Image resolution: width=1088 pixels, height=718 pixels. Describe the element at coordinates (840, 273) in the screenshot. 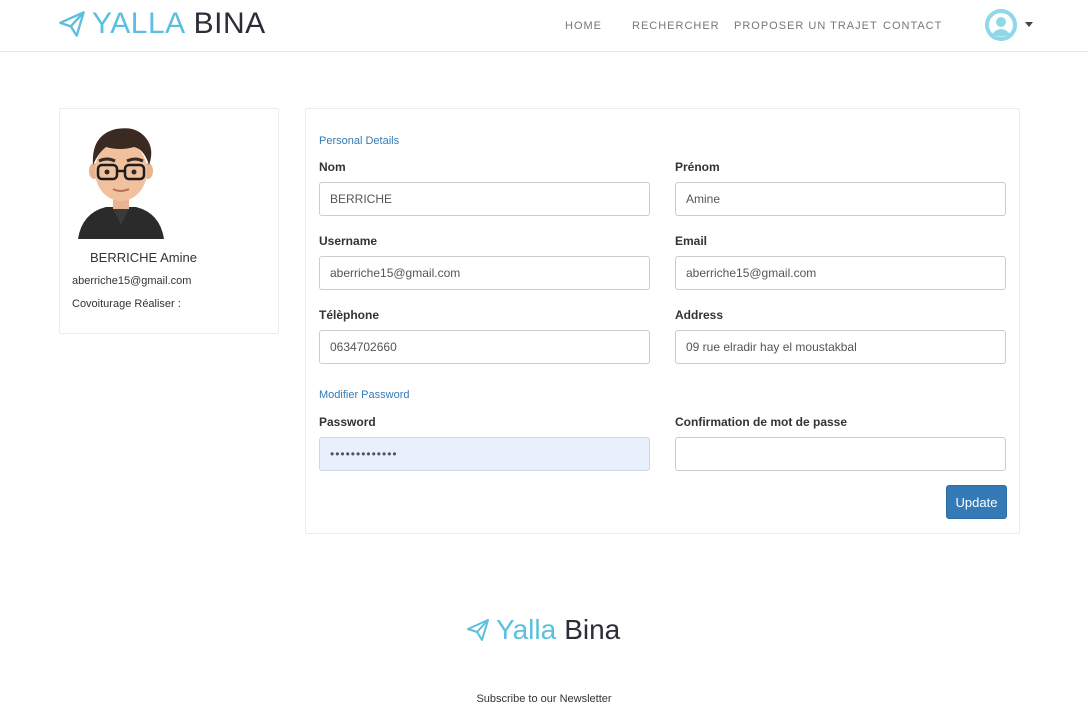

I see `email-input` at that location.